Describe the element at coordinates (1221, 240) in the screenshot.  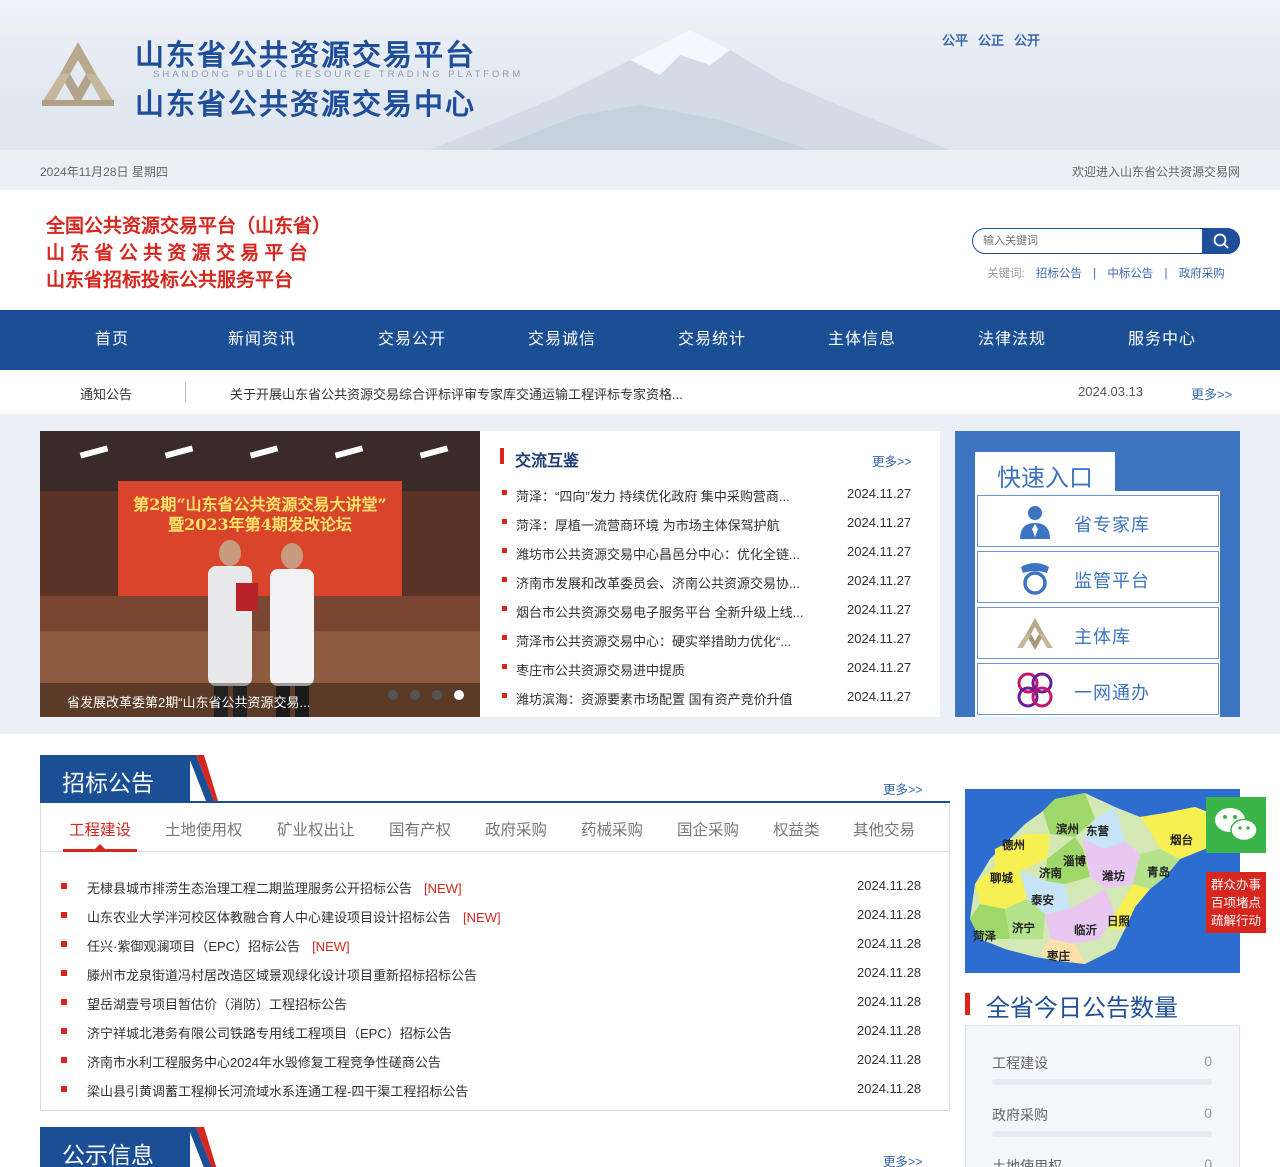
I see `search-button` at that location.